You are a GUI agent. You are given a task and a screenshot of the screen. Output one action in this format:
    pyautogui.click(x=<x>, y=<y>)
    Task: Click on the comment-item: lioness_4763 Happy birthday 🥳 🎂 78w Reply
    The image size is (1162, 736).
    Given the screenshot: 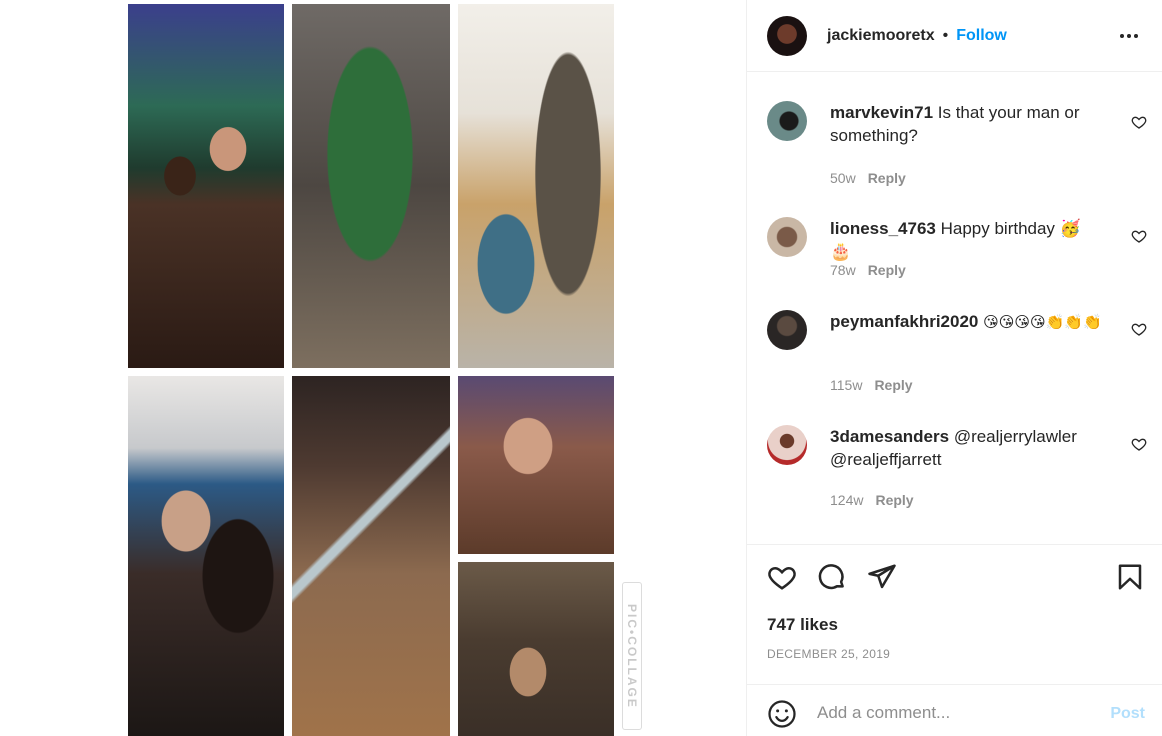 What is the action you would take?
    pyautogui.click(x=954, y=252)
    